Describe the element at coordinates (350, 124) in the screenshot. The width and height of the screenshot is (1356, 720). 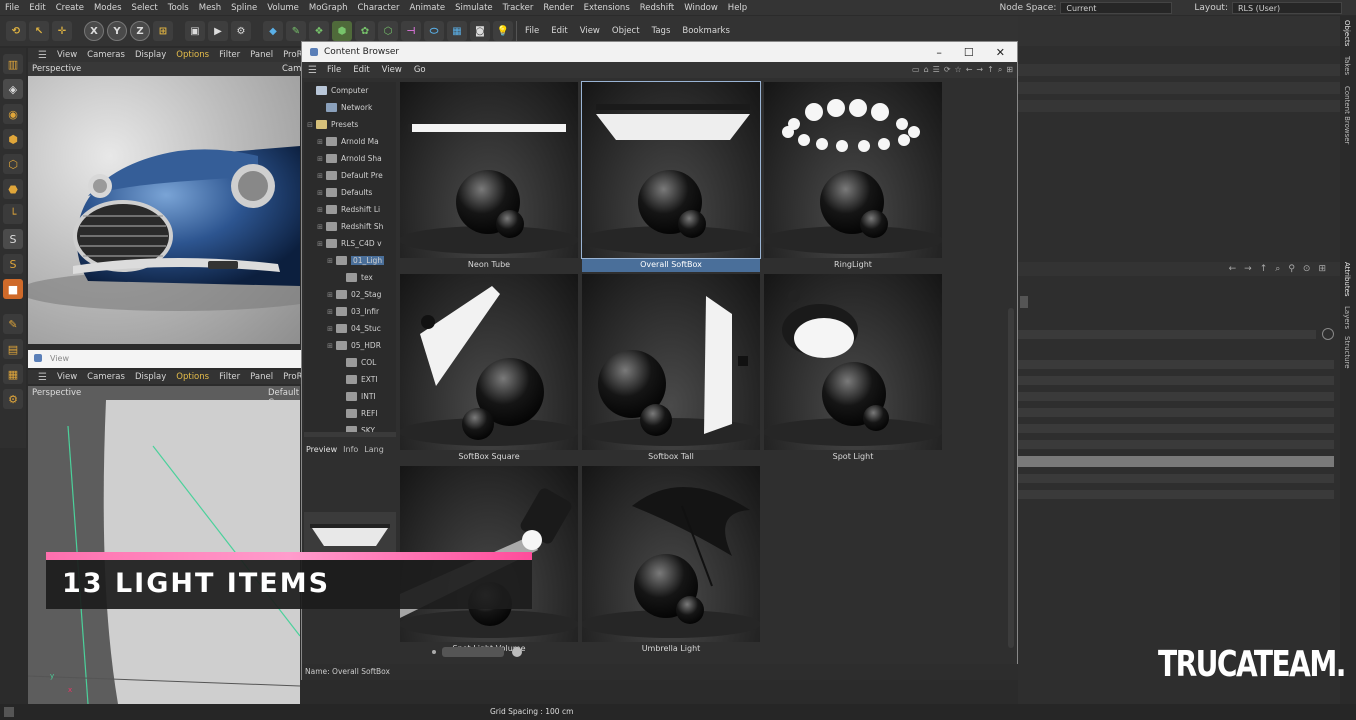
I see `tree-item: ⊟ Presets` at that location.